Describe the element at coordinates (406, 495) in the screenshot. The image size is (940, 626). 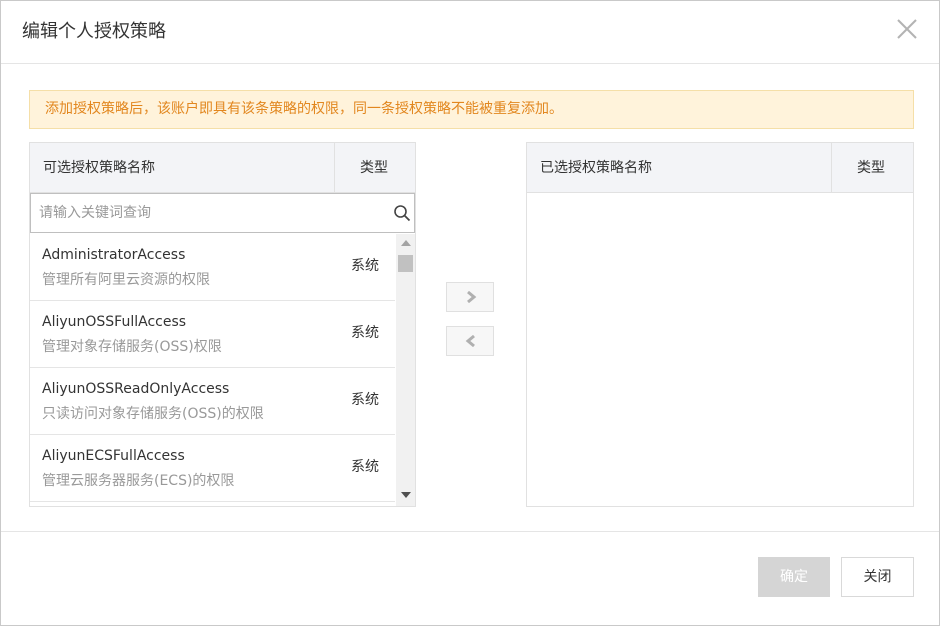
I see `scroll-down-arrow-icon` at that location.